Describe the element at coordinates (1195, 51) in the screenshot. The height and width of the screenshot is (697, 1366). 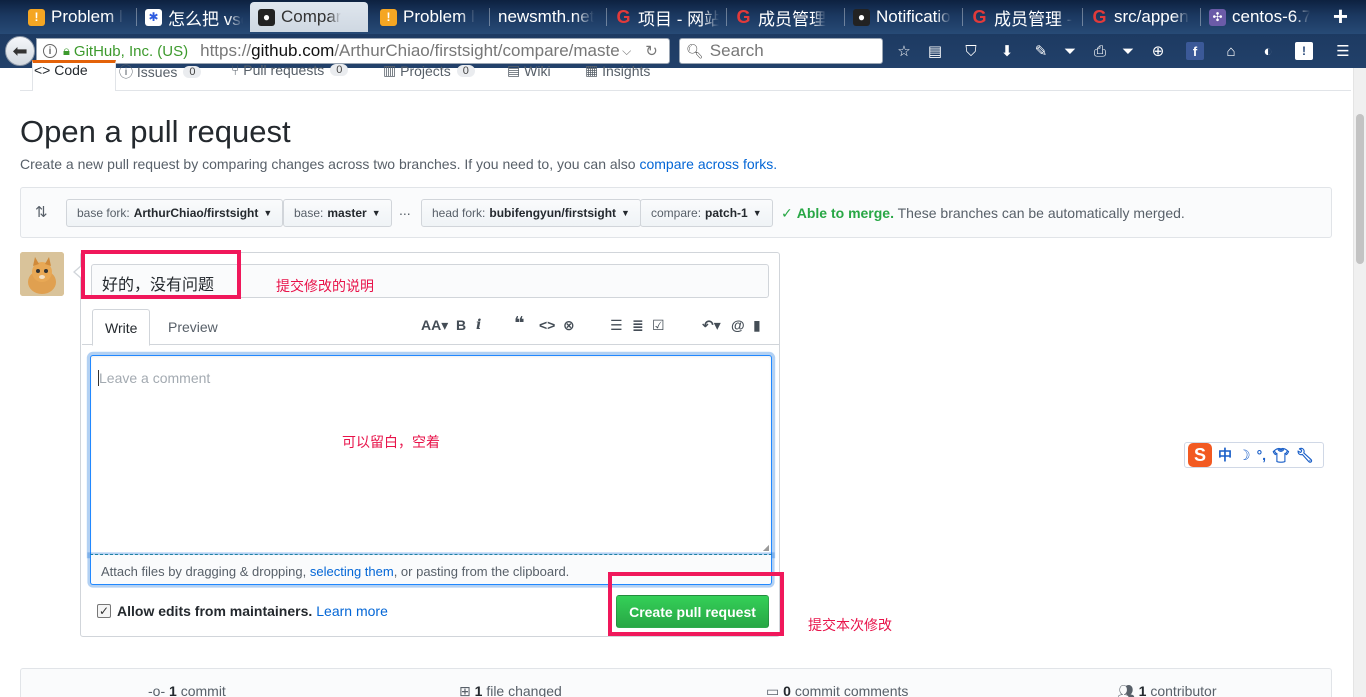
I see `facebook-icon: f` at that location.